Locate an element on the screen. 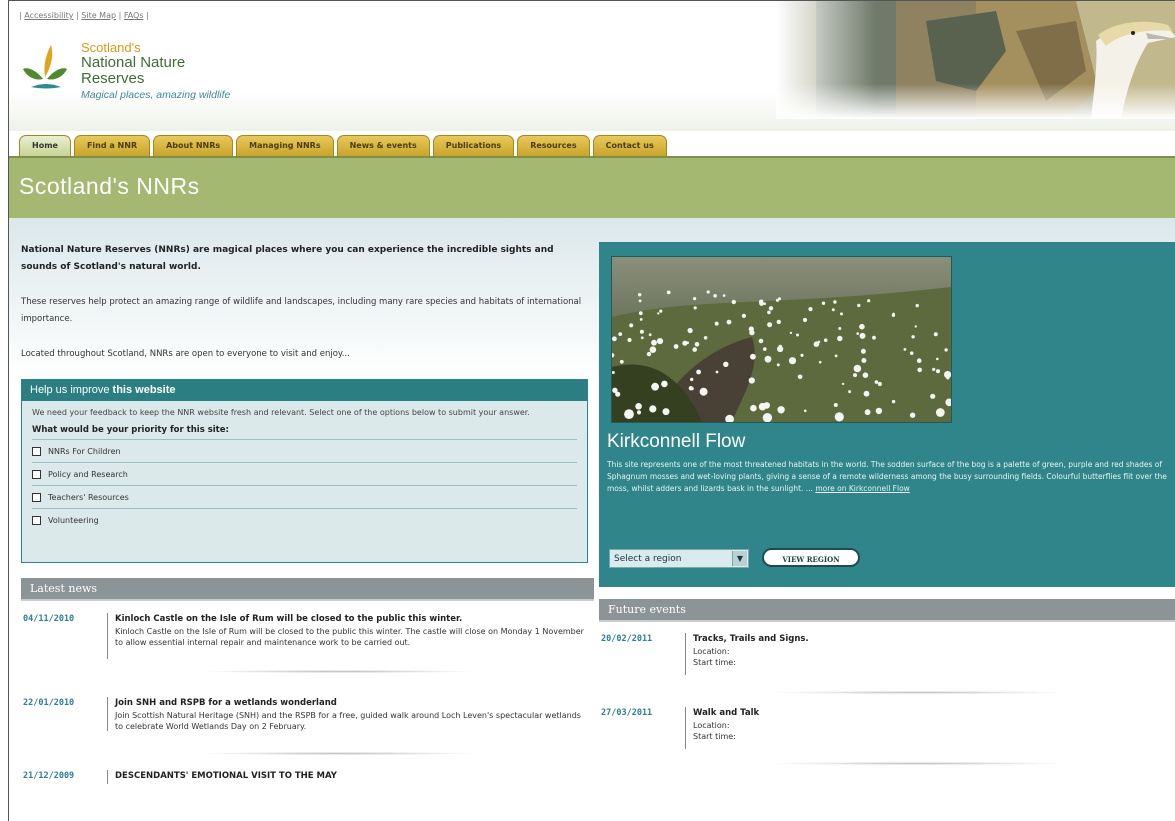 The width and height of the screenshot is (1175, 821). news-date: 21/12/2009 is located at coordinates (49, 776).